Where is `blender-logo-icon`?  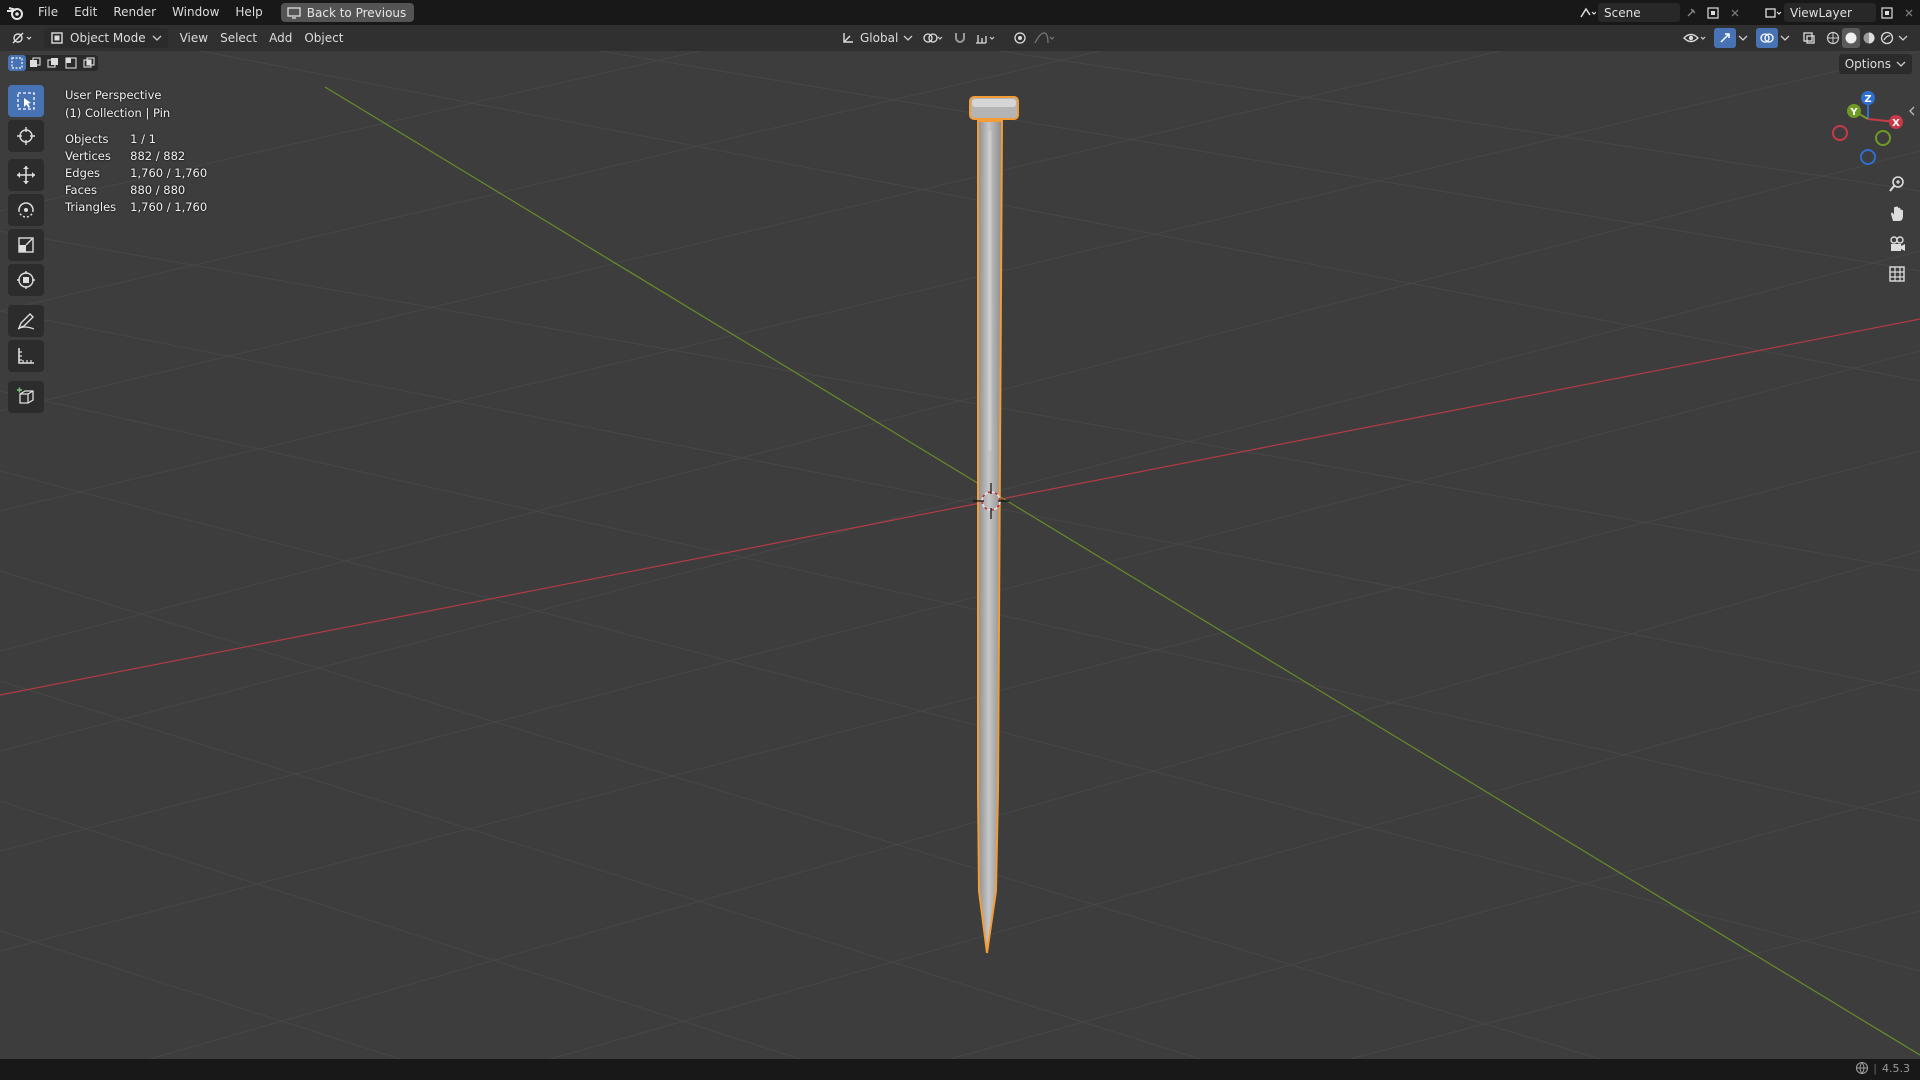 blender-logo-icon is located at coordinates (15, 12).